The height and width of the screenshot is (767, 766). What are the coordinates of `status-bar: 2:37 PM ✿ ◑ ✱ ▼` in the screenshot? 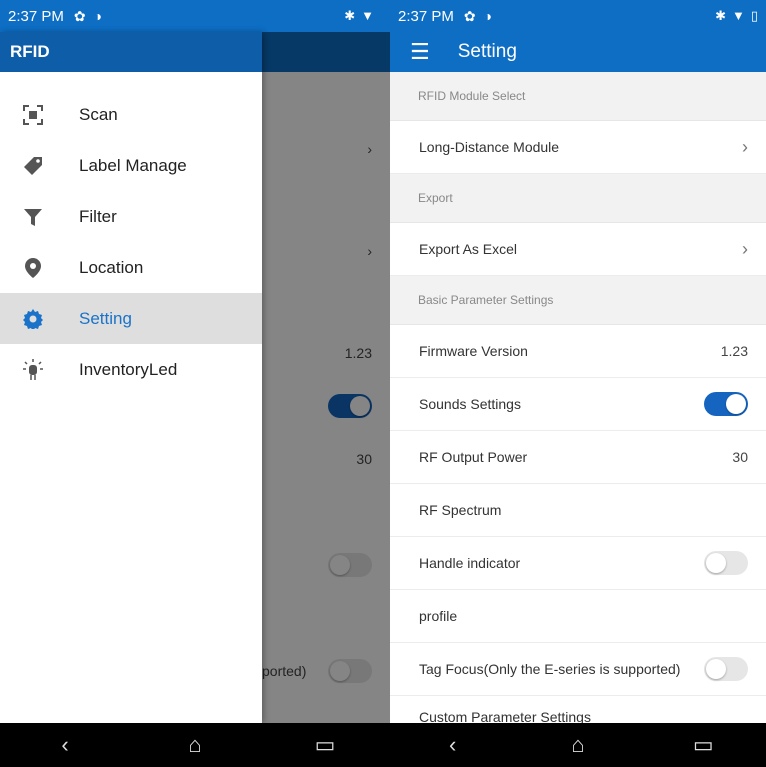 It's located at (195, 16).